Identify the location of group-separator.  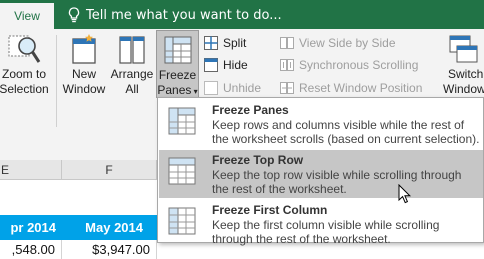
(56, 81).